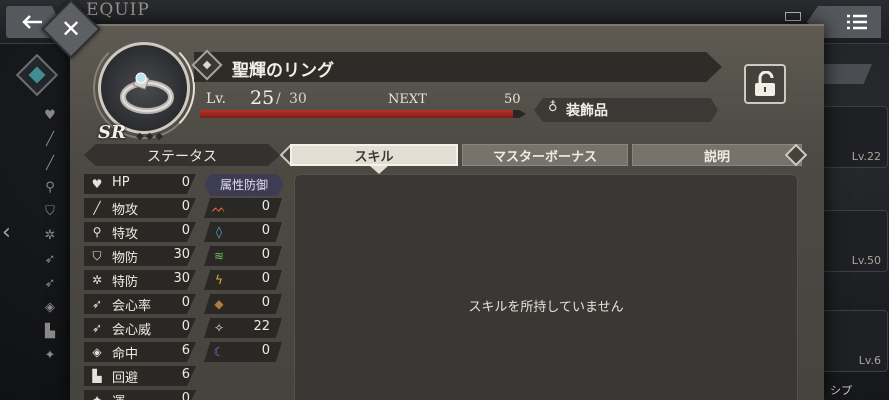 The height and width of the screenshot is (400, 889). I want to click on exp-bar, so click(363, 114).